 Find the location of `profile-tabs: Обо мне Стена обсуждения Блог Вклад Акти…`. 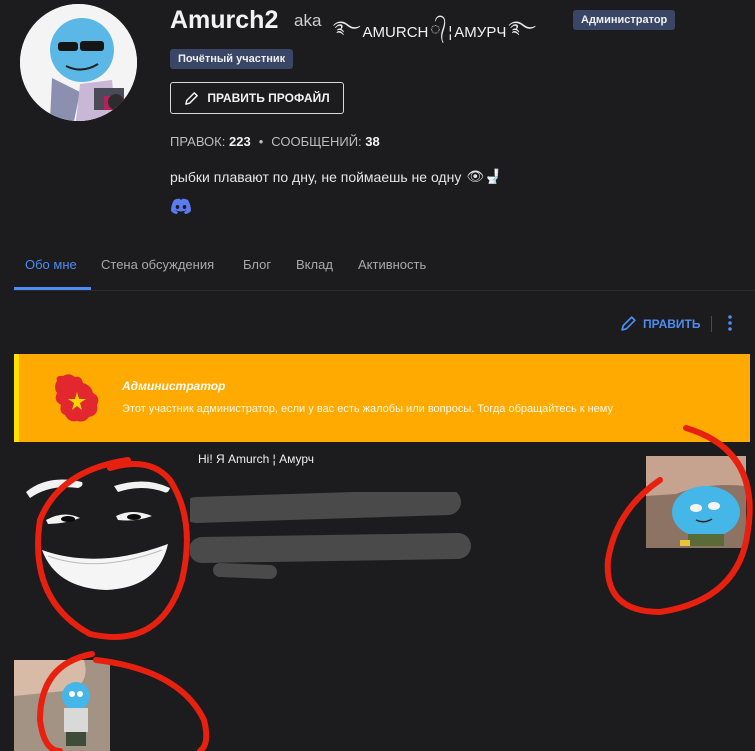

profile-tabs: Обо мне Стена обсуждения Блог Вклад Акти… is located at coordinates (384, 268).